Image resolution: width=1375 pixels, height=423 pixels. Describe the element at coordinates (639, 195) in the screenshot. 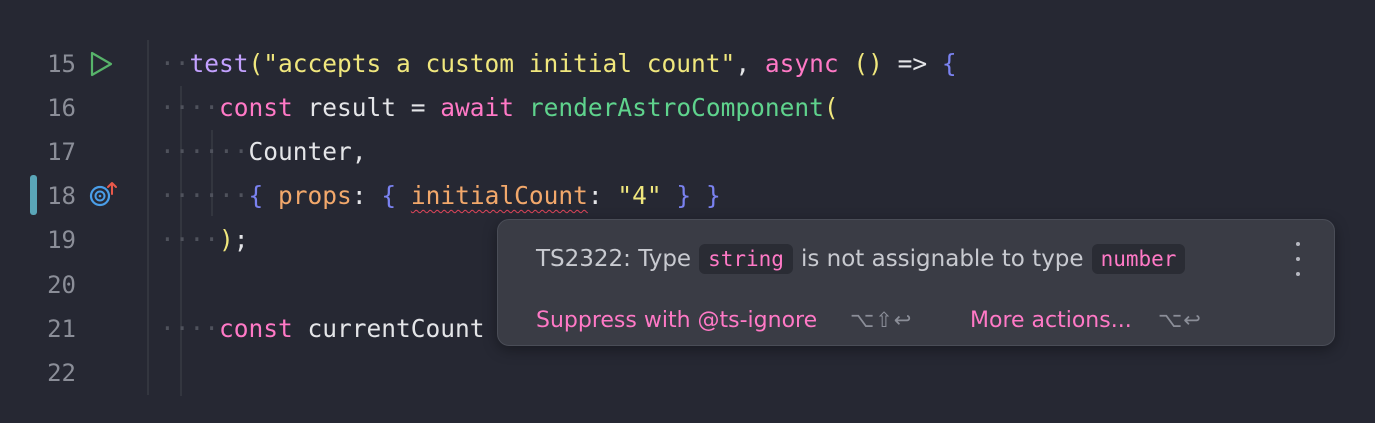

I see `string-literal: "4"` at that location.